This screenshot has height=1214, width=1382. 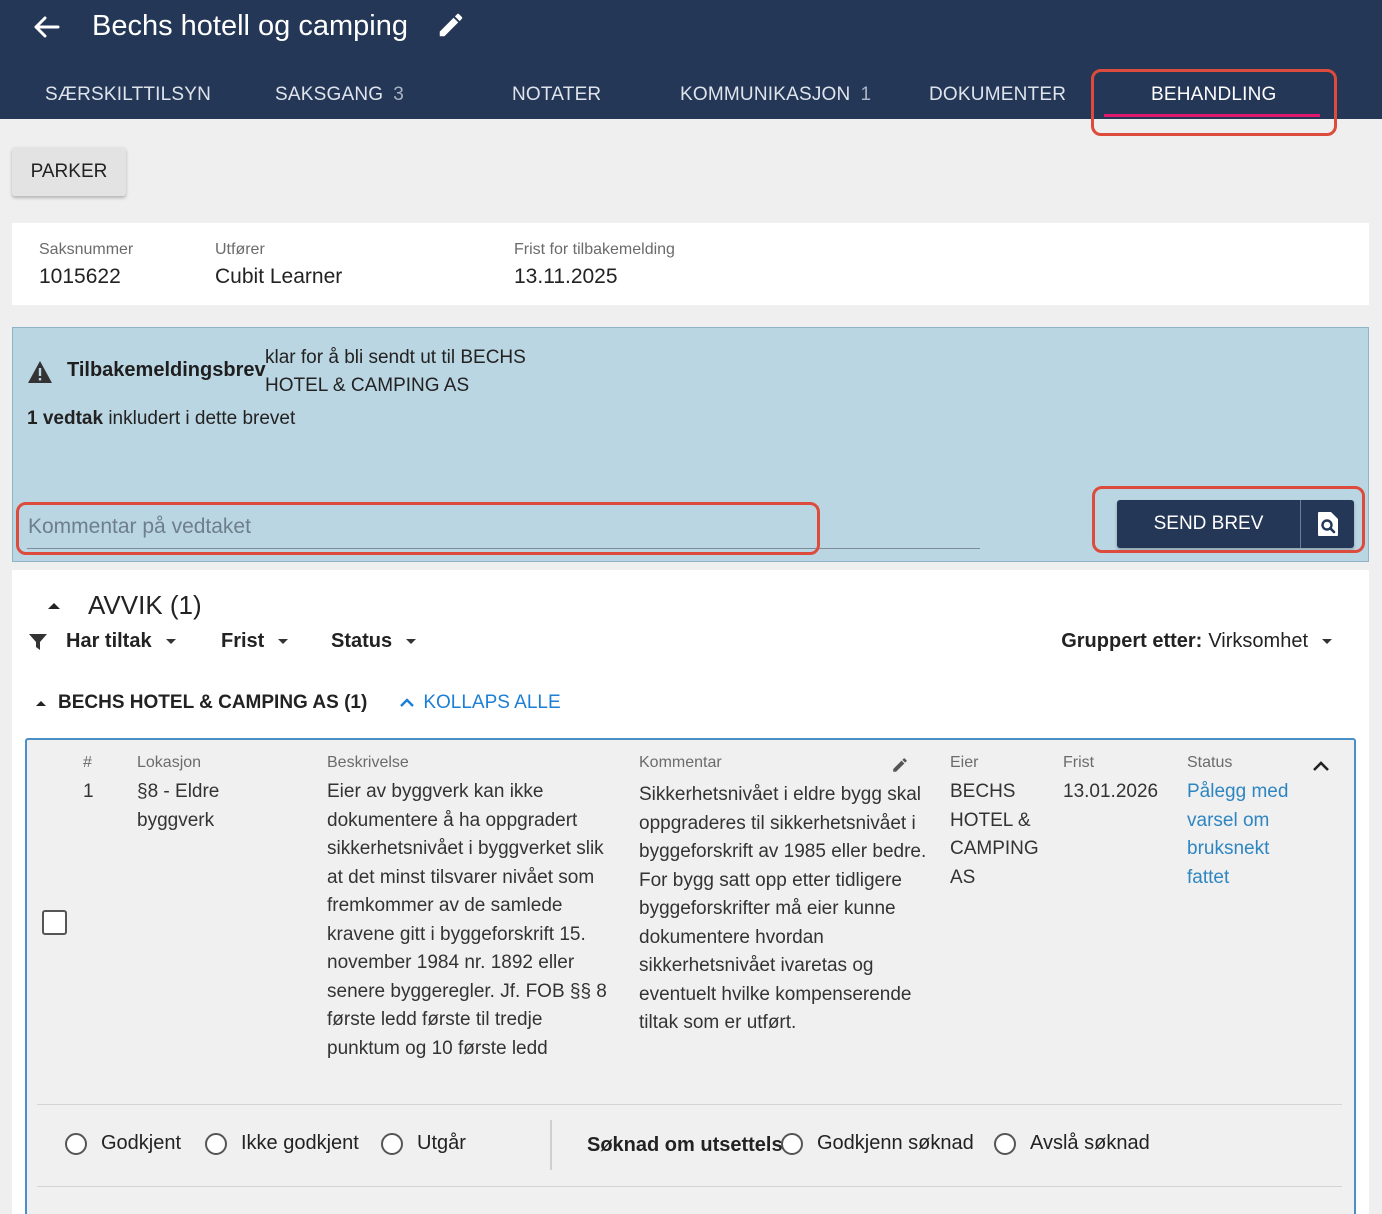 What do you see at coordinates (282, 1143) in the screenshot?
I see `radio-ikke-godkjent: Ikke godkjent` at bounding box center [282, 1143].